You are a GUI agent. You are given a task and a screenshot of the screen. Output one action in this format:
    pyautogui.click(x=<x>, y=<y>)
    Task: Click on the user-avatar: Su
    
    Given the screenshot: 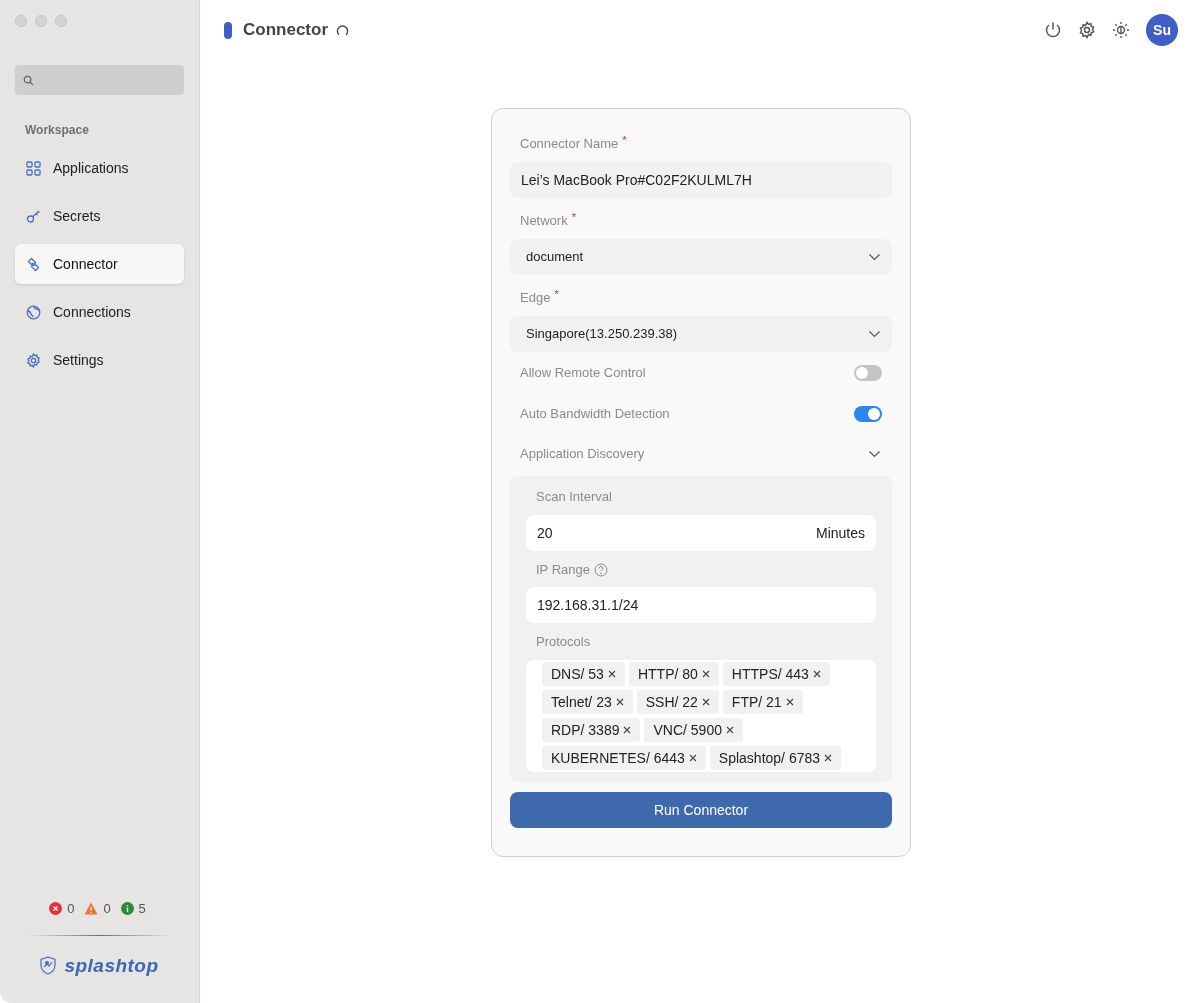 What is the action you would take?
    pyautogui.click(x=1162, y=30)
    